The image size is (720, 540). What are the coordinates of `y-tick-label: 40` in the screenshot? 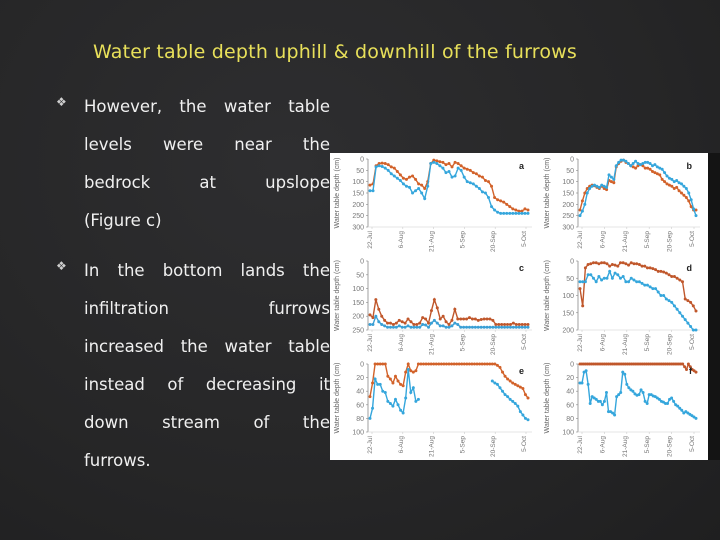 It's located at (360, 392).